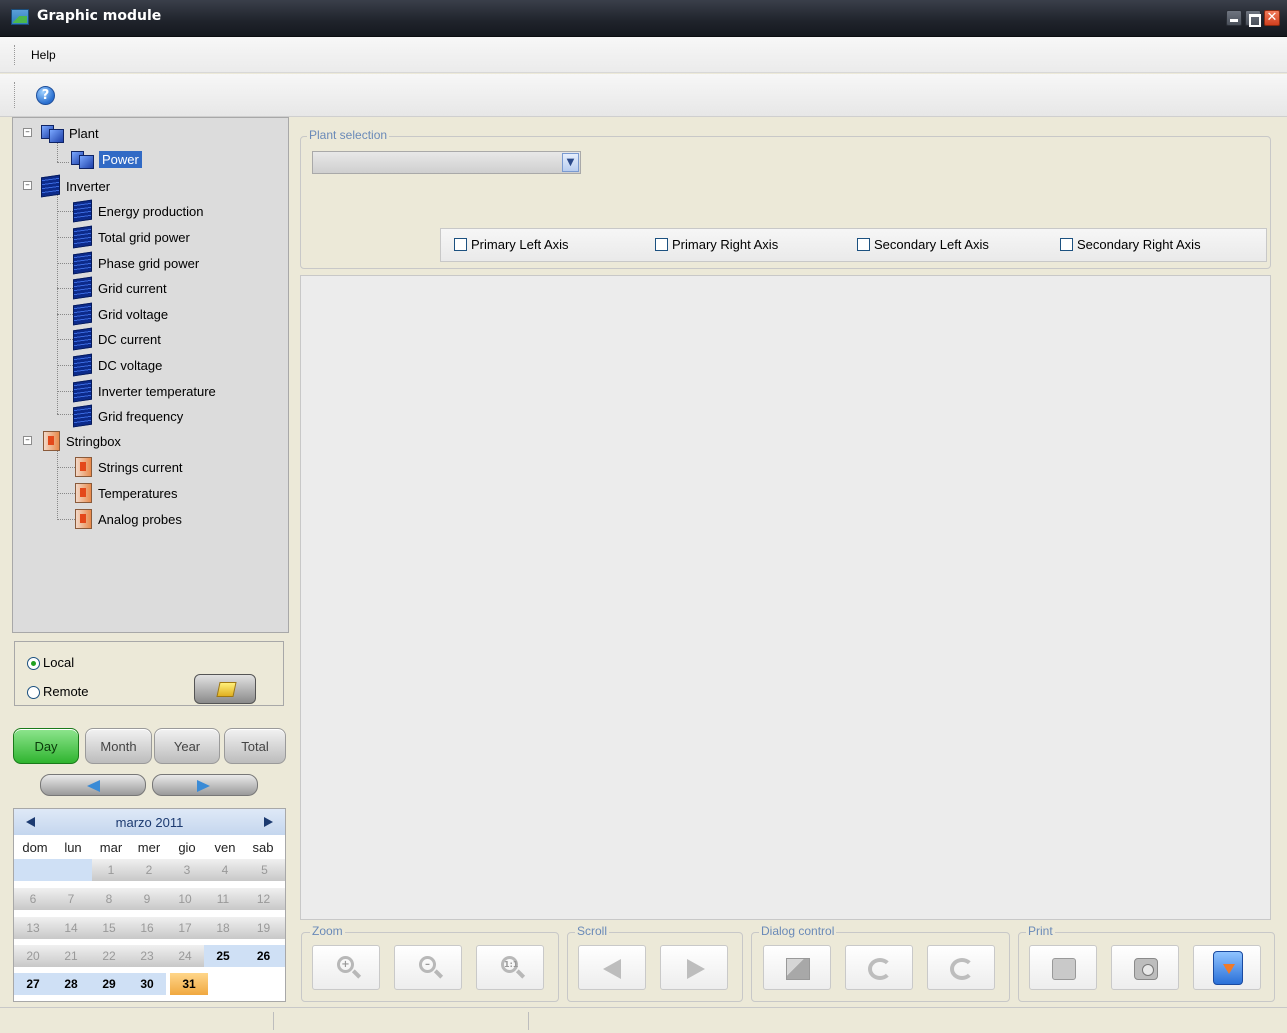 Image resolution: width=1287 pixels, height=1033 pixels. I want to click on calendar-day: 14, so click(71, 928).